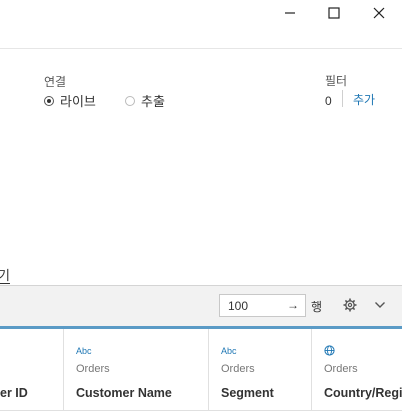  What do you see at coordinates (328, 101) in the screenshot?
I see `filters-count: 0` at bounding box center [328, 101].